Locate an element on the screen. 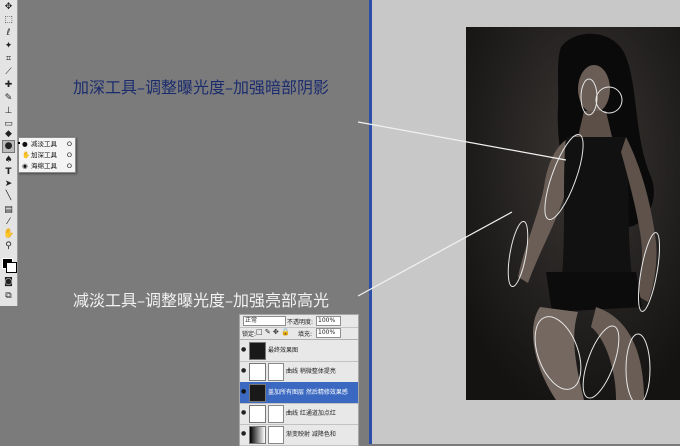  layer-row-selected: ● 盖加所有图层 然后精修效果感 is located at coordinates (299, 393).